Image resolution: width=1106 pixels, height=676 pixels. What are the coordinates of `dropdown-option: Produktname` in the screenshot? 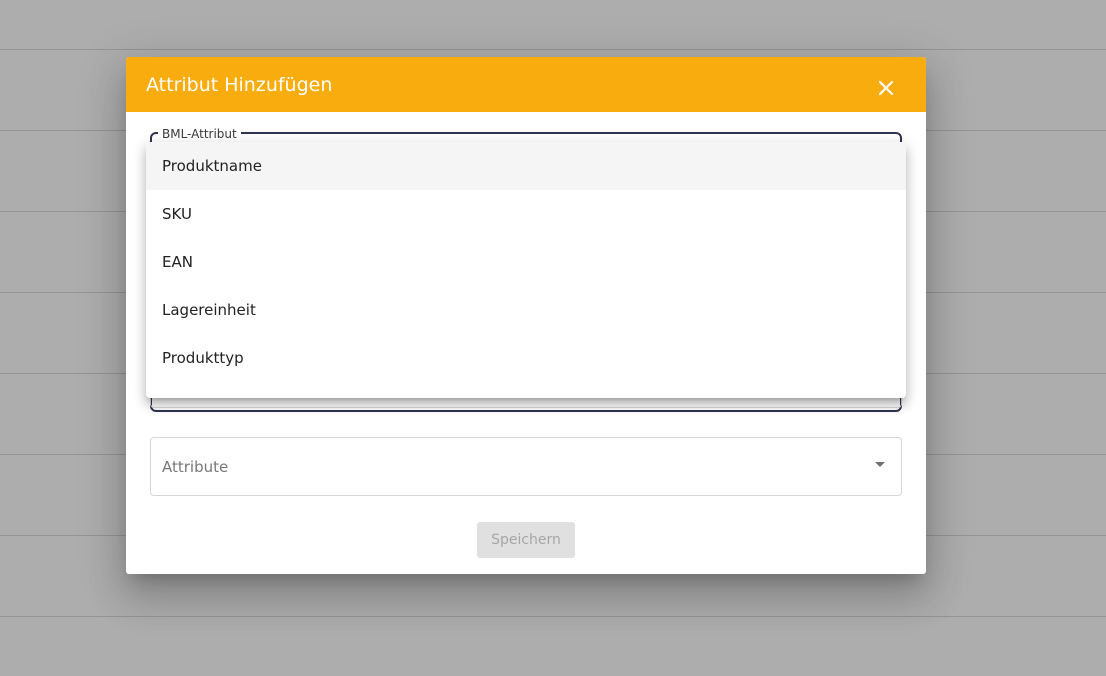 It's located at (526, 166).